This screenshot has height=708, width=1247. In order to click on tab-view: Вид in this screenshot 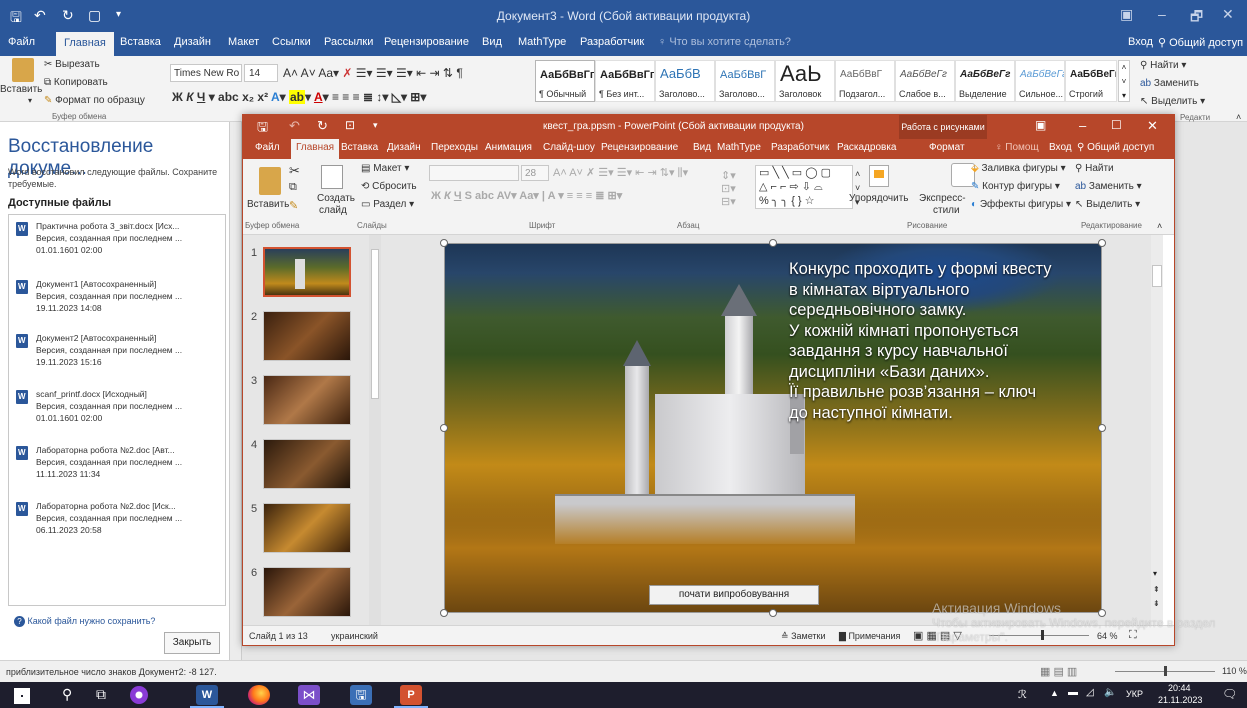, I will do `click(492, 42)`.